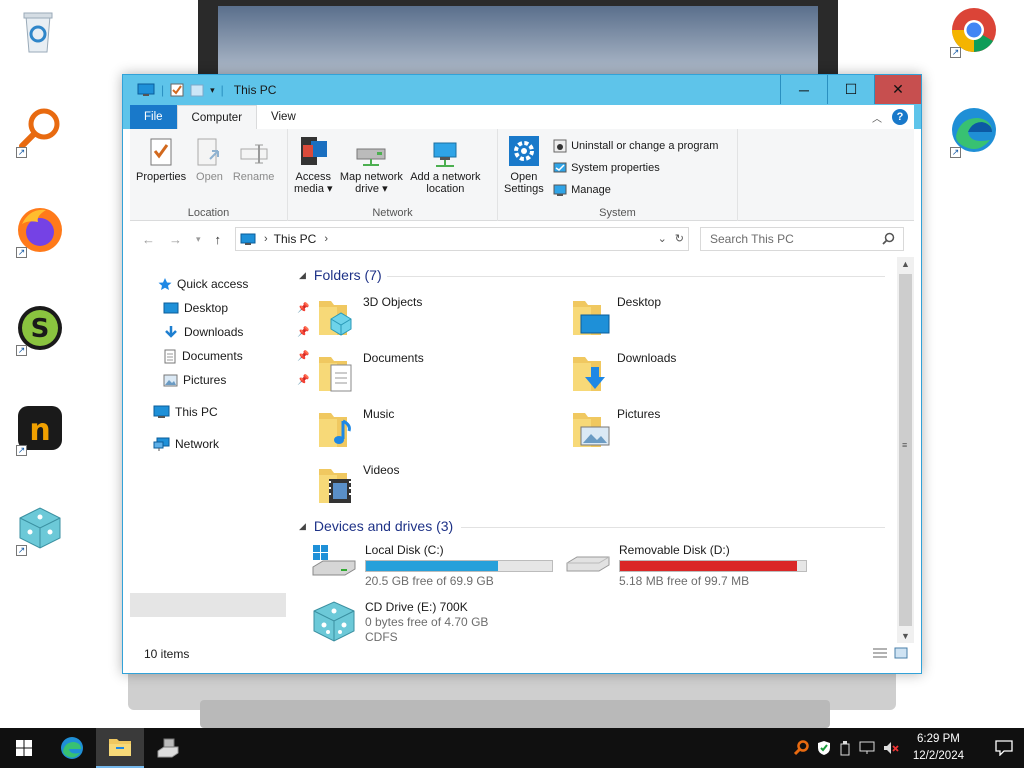 The height and width of the screenshot is (768, 1024). Describe the element at coordinates (522, 654) in the screenshot. I see `status-bar: 10 items` at that location.